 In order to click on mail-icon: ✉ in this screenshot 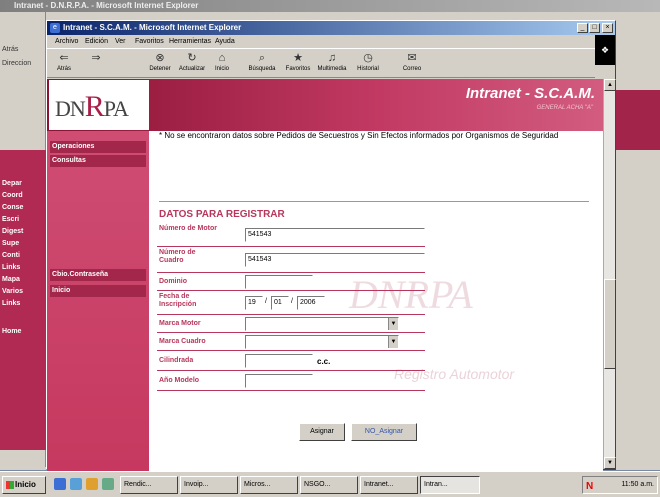, I will do `click(412, 58)`.